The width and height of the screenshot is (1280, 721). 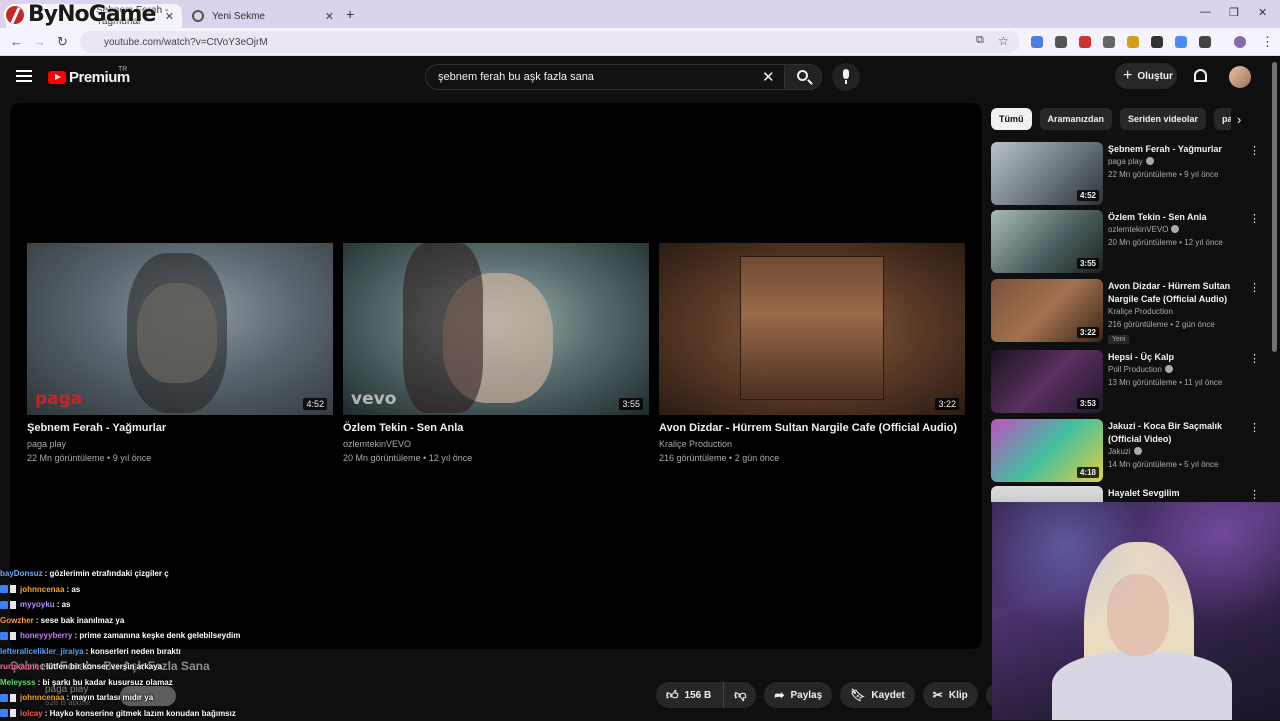 What do you see at coordinates (24, 76) in the screenshot?
I see `hamburger-menu-icon` at bounding box center [24, 76].